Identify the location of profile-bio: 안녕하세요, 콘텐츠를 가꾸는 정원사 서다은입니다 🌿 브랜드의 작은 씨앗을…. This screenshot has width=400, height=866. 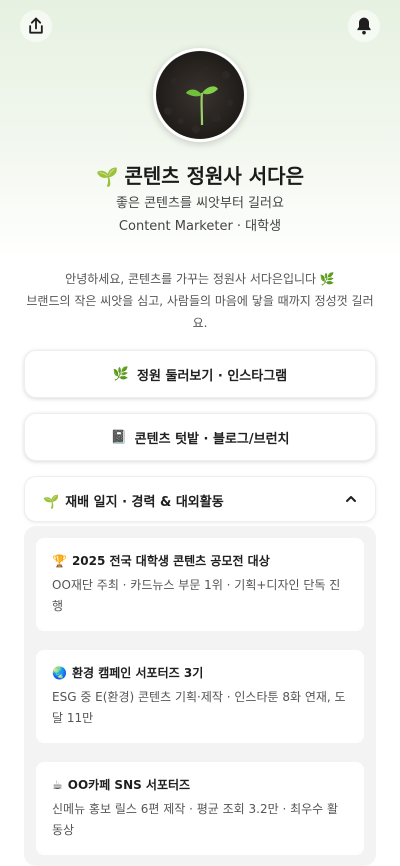
(200, 301).